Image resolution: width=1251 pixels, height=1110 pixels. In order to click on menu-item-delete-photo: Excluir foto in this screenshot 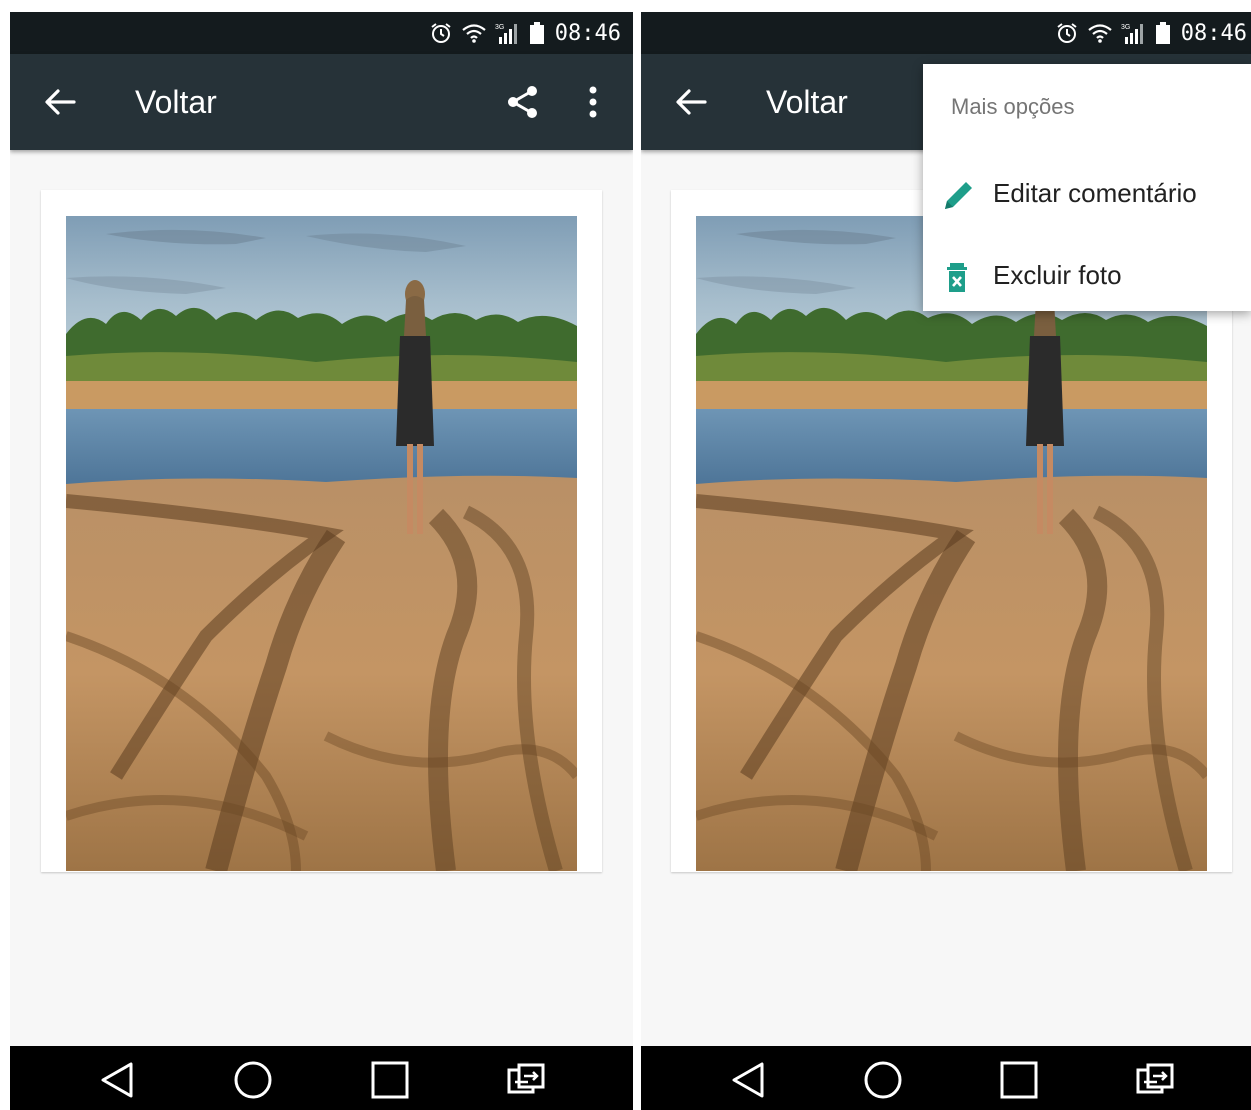, I will do `click(1087, 275)`.